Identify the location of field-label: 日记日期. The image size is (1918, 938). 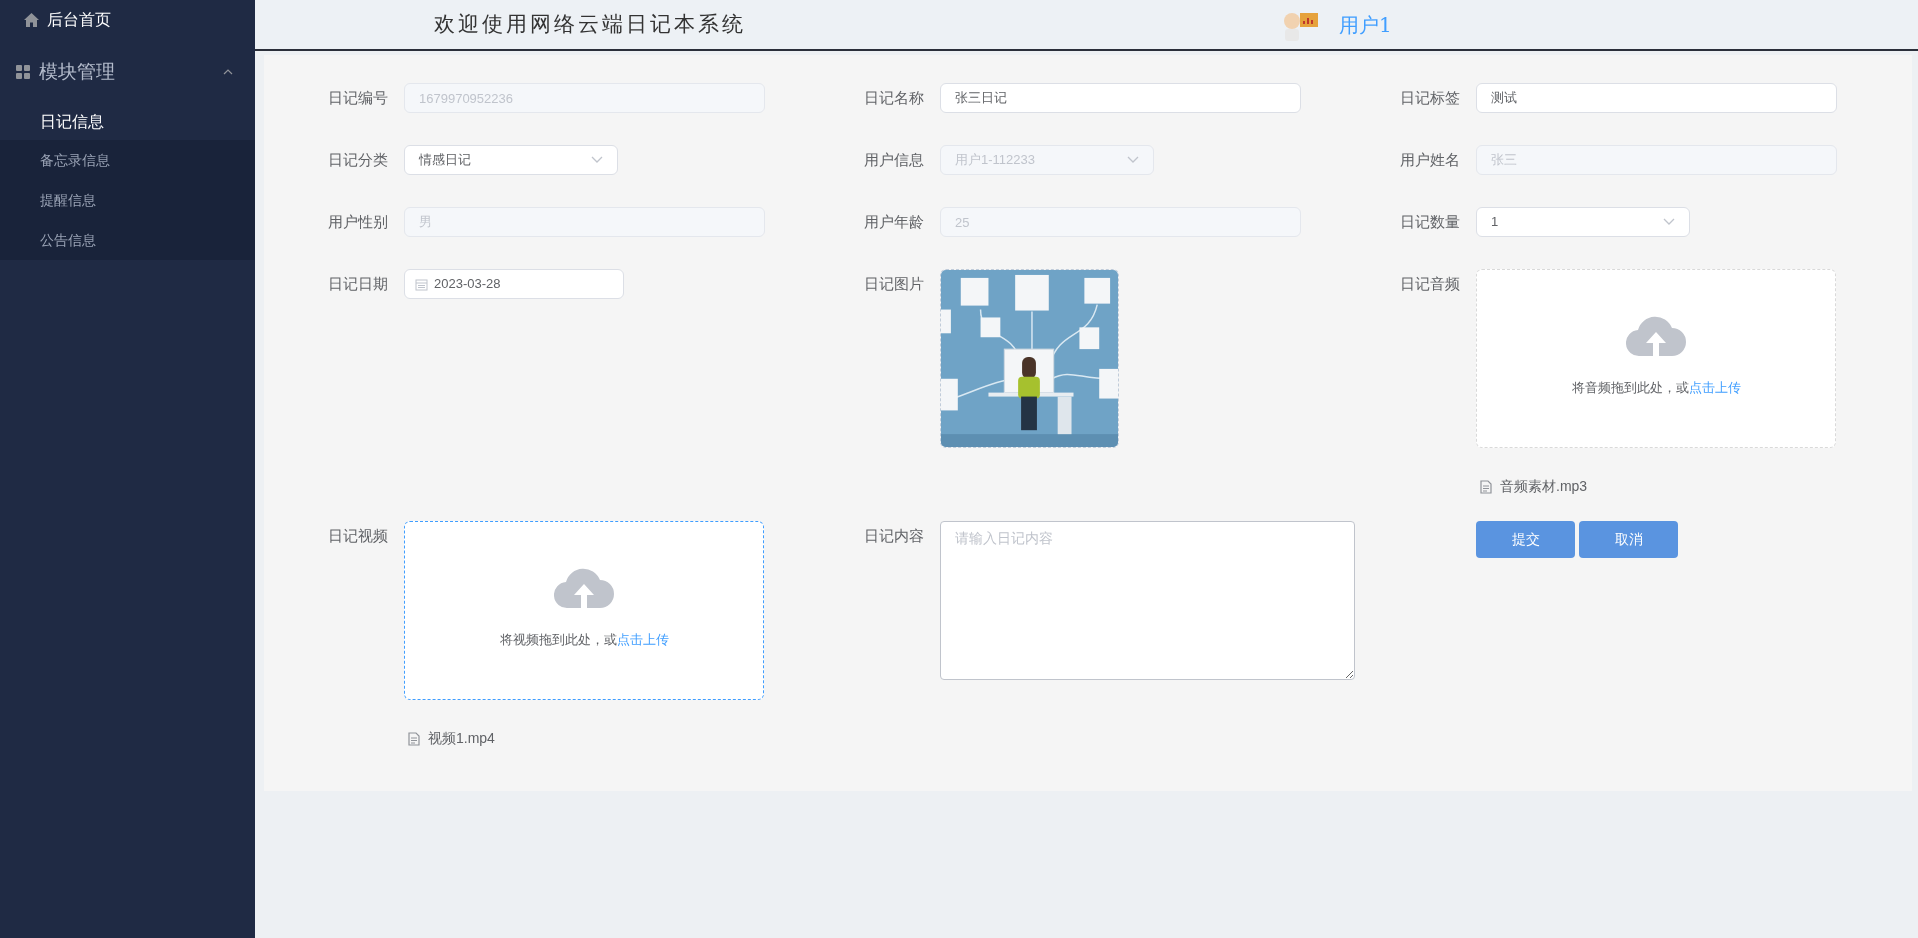
(358, 283).